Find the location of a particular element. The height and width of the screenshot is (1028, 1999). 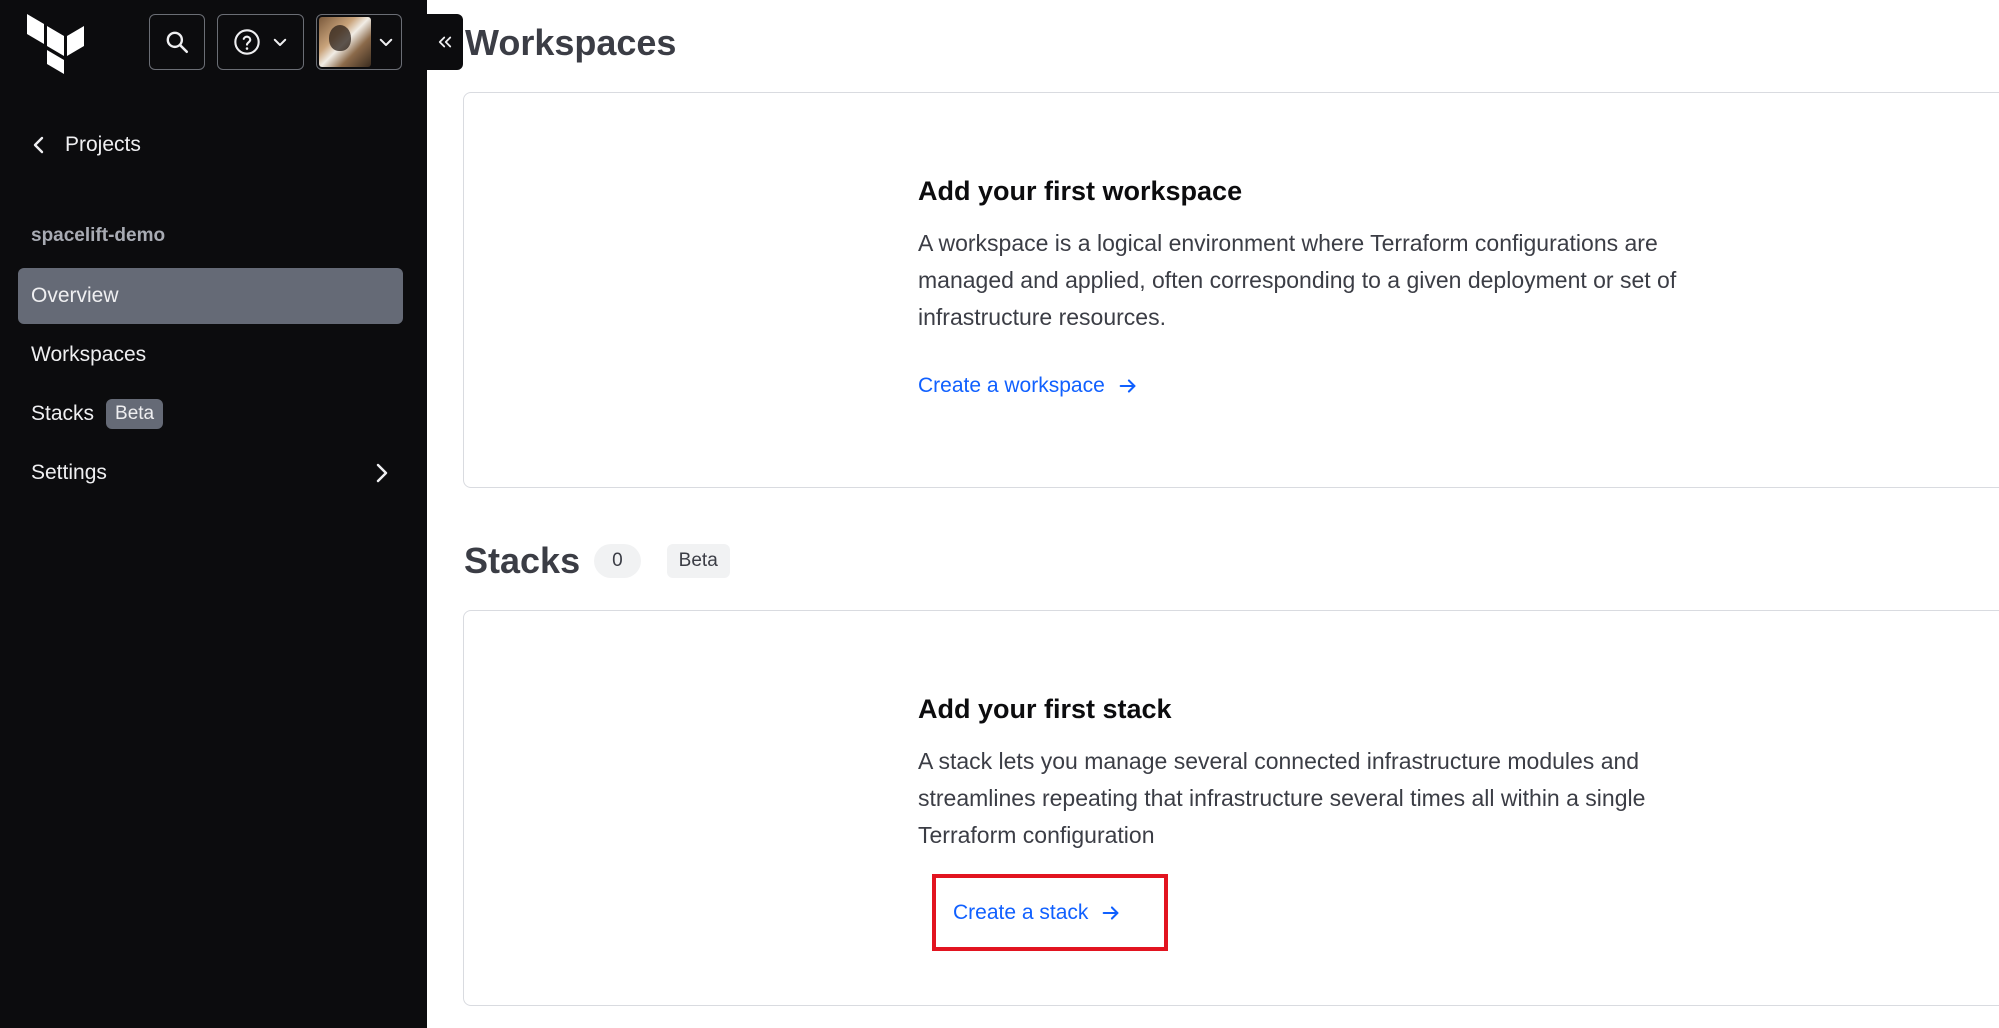

search-icon is located at coordinates (177, 42).